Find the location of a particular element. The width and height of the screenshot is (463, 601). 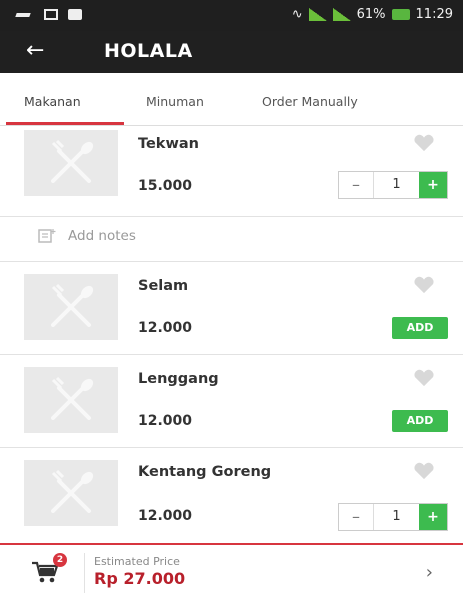

tab-makanan: Makanan is located at coordinates (52, 101).